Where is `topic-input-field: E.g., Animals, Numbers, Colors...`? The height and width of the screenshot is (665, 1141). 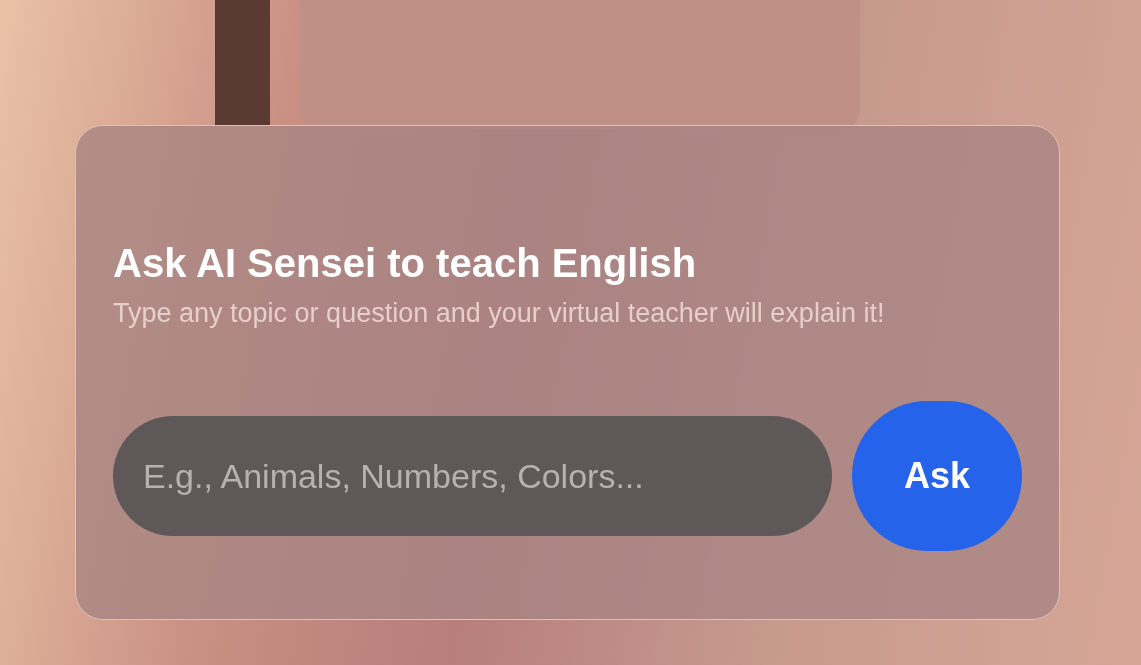
topic-input-field: E.g., Animals, Numbers, Colors... is located at coordinates (473, 476).